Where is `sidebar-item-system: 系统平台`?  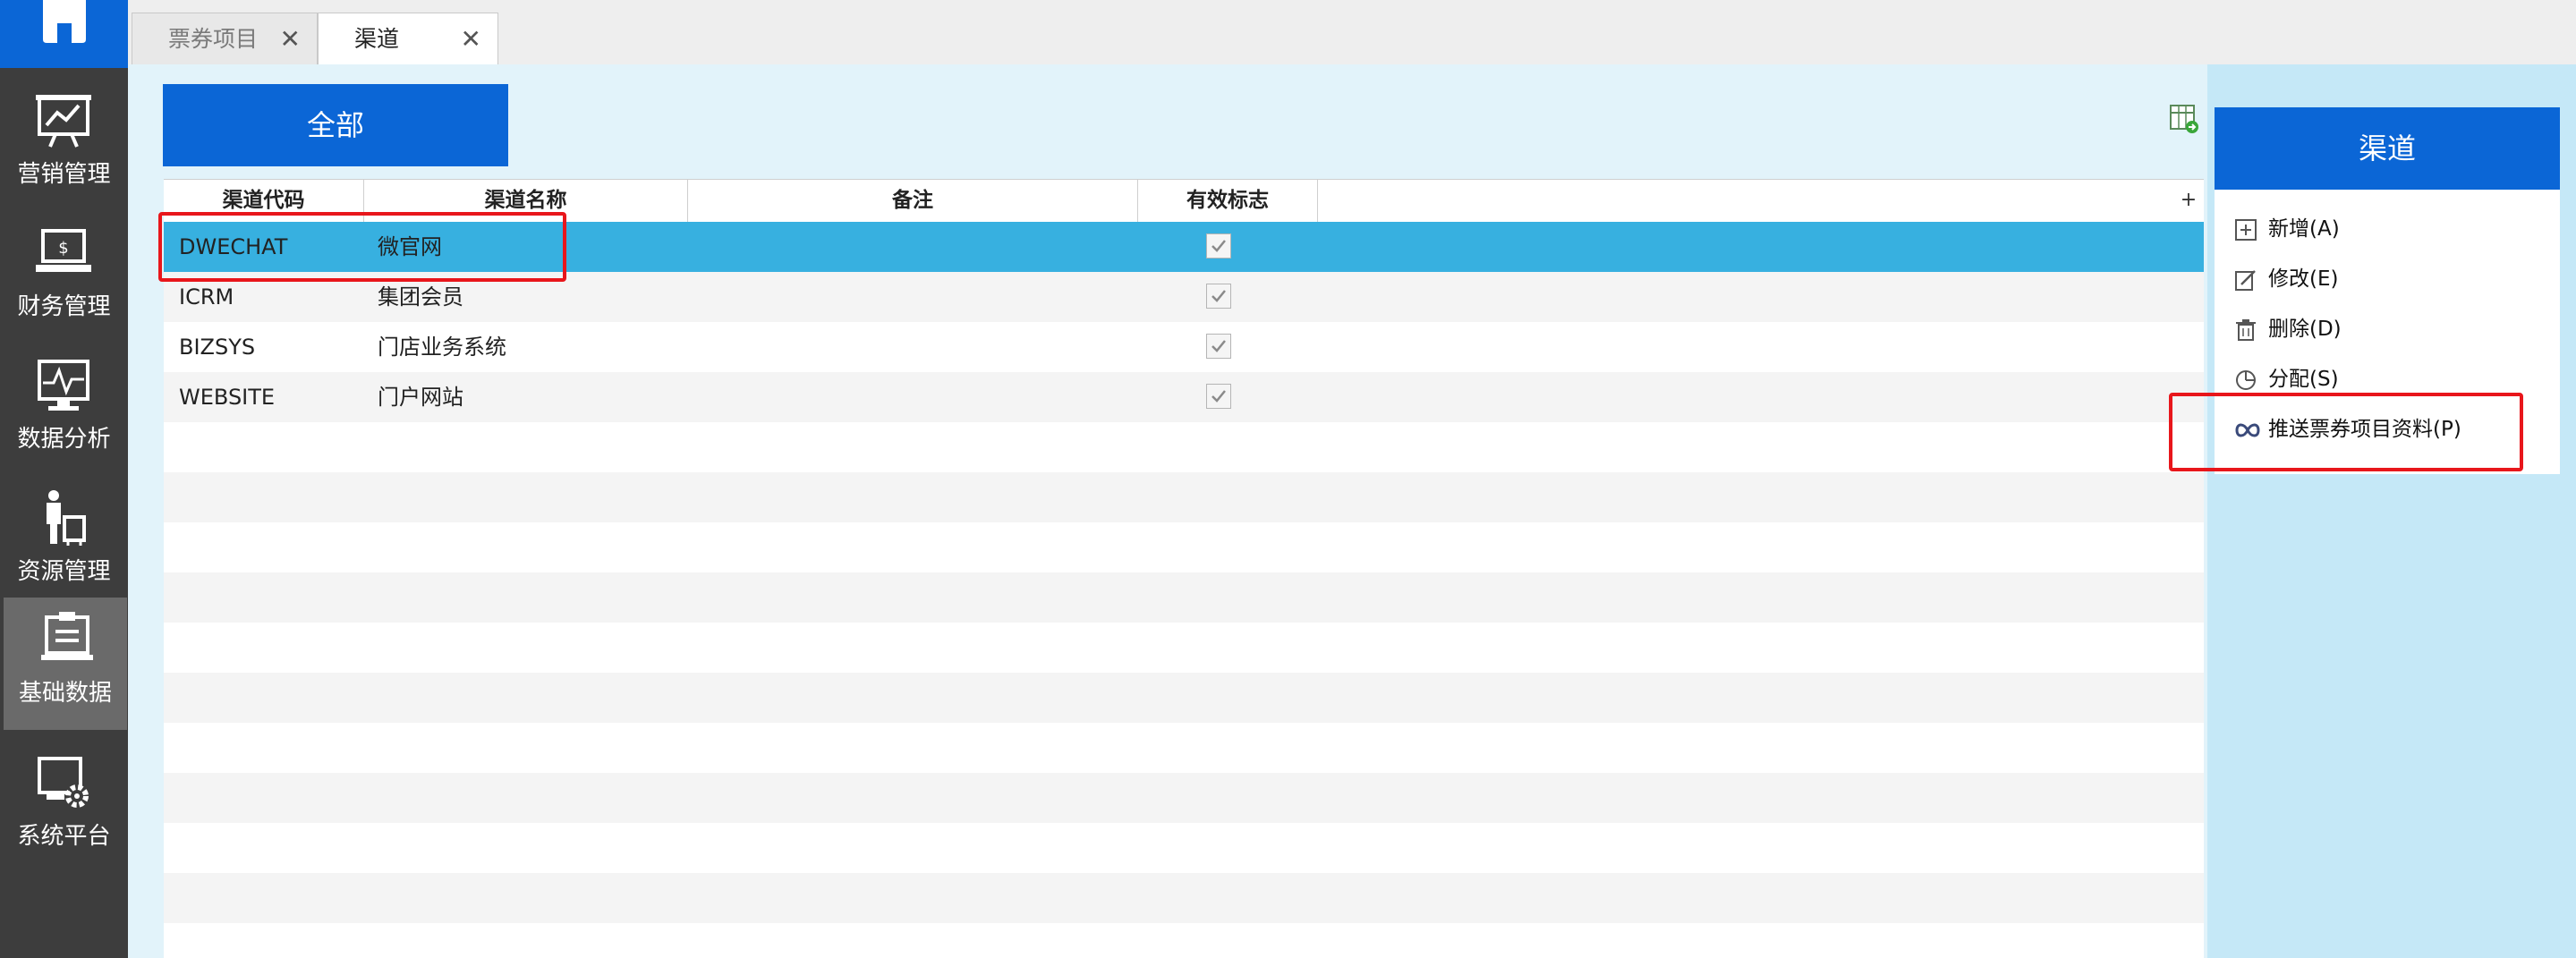
sidebar-item-system: 系统平台 is located at coordinates (64, 807).